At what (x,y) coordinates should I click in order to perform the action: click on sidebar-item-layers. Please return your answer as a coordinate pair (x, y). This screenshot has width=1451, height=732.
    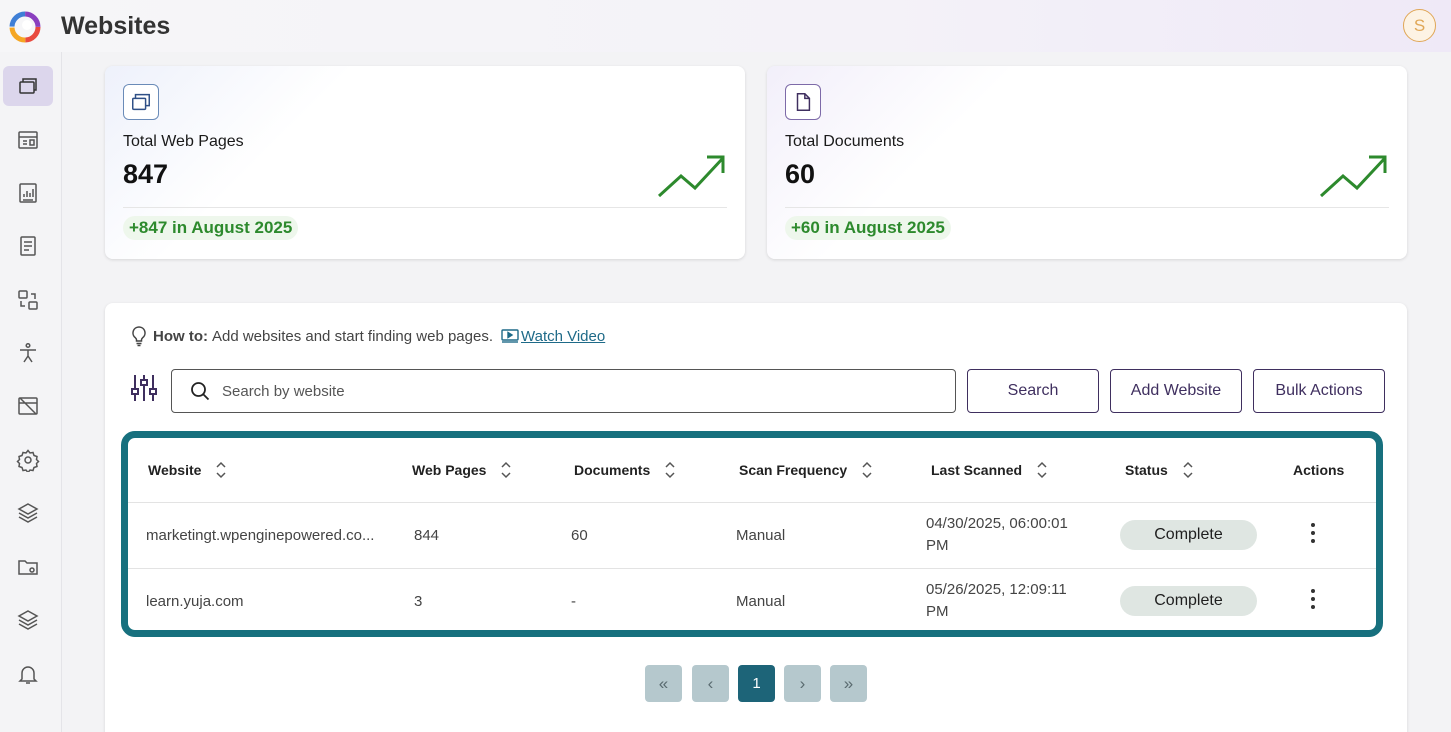
    Looking at the image, I should click on (28, 513).